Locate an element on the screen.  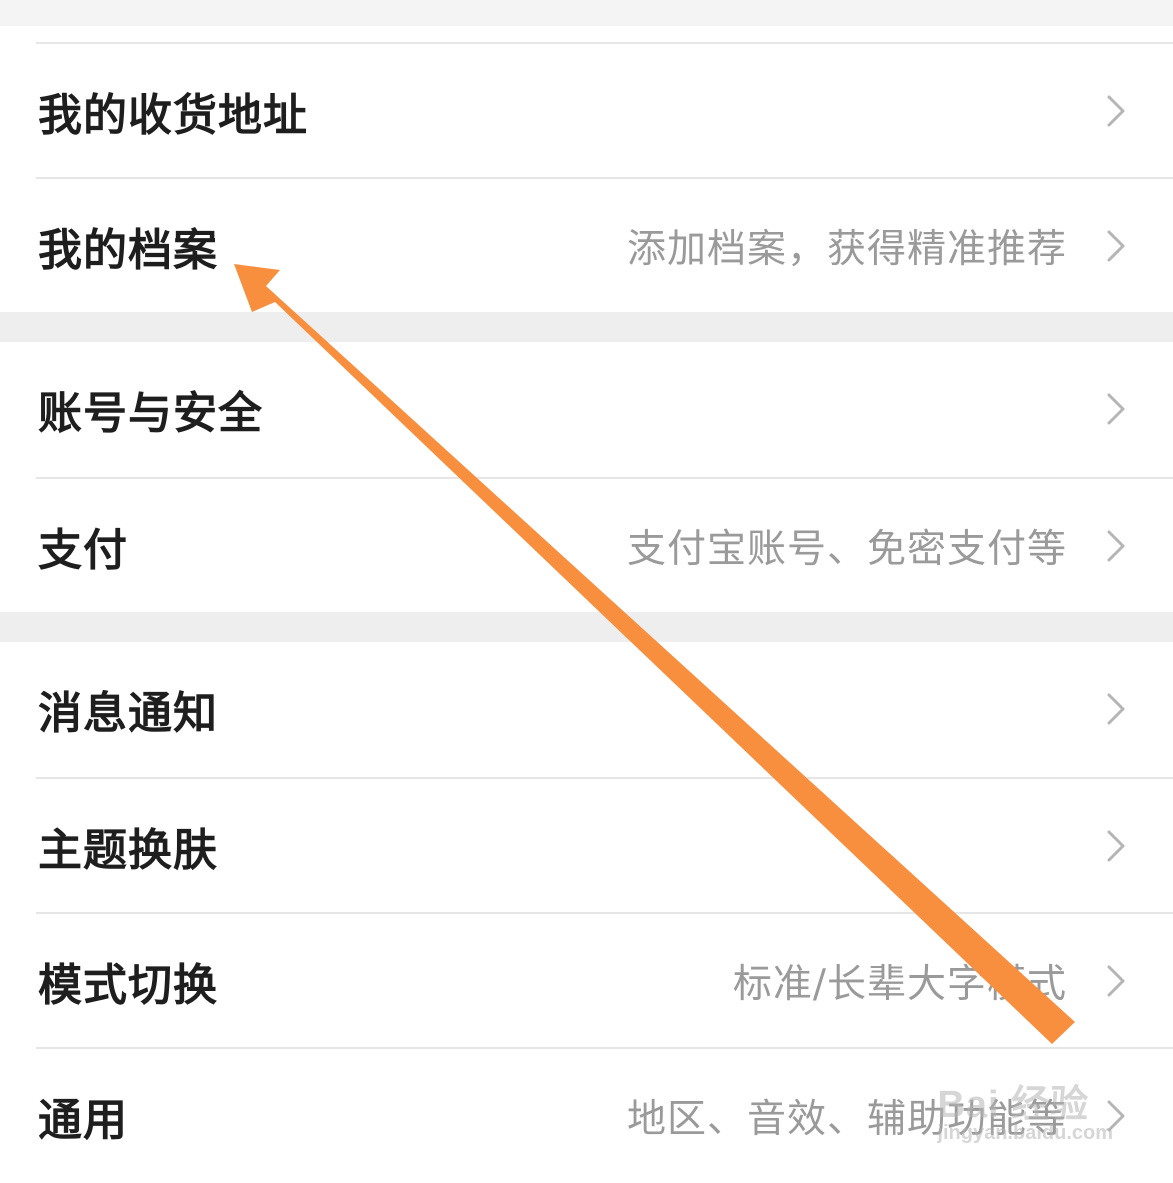
row-title: 我的档案 is located at coordinates (128, 250).